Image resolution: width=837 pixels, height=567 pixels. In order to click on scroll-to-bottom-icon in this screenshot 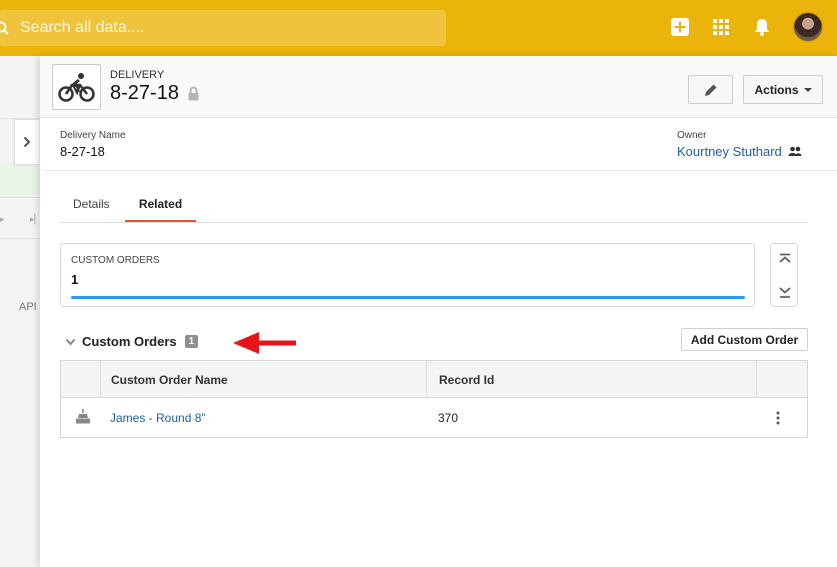, I will do `click(785, 292)`.